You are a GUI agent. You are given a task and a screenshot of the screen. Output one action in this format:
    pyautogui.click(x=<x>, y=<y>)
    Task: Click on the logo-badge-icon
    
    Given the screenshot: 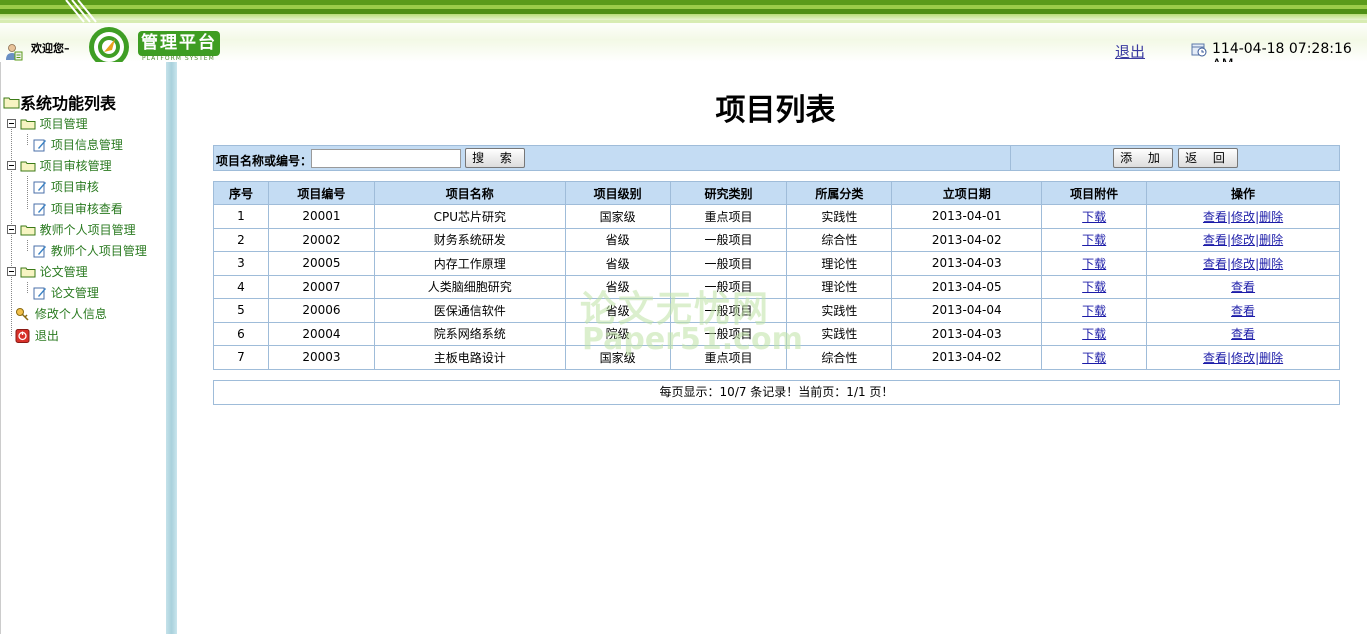 What is the action you would take?
    pyautogui.click(x=109, y=44)
    